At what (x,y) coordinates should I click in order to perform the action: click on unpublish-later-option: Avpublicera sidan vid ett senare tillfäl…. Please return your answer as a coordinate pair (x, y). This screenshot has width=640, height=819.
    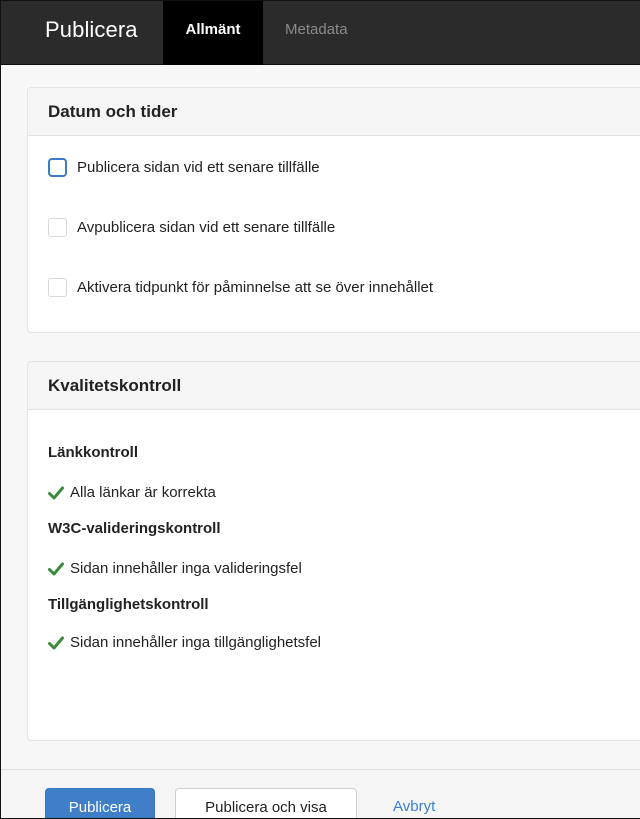
    Looking at the image, I should click on (191, 227).